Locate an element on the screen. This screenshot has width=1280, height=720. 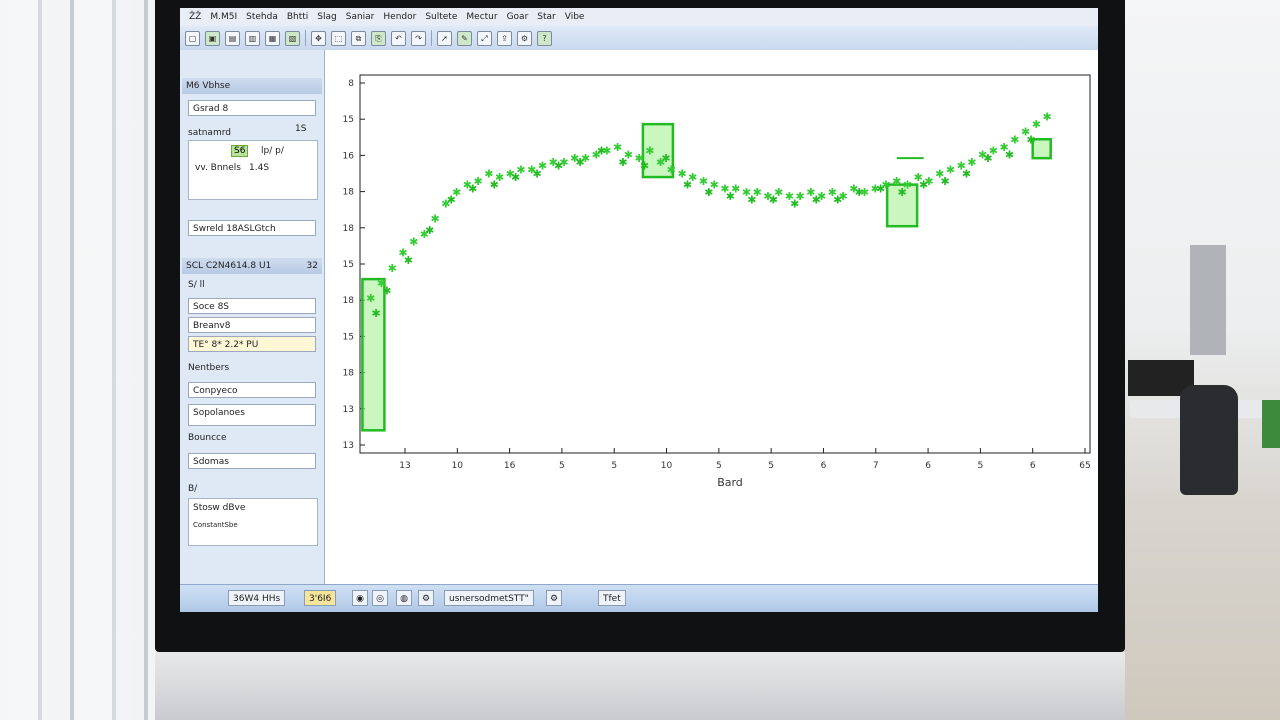
status-item-4: Tfet is located at coordinates (612, 598).